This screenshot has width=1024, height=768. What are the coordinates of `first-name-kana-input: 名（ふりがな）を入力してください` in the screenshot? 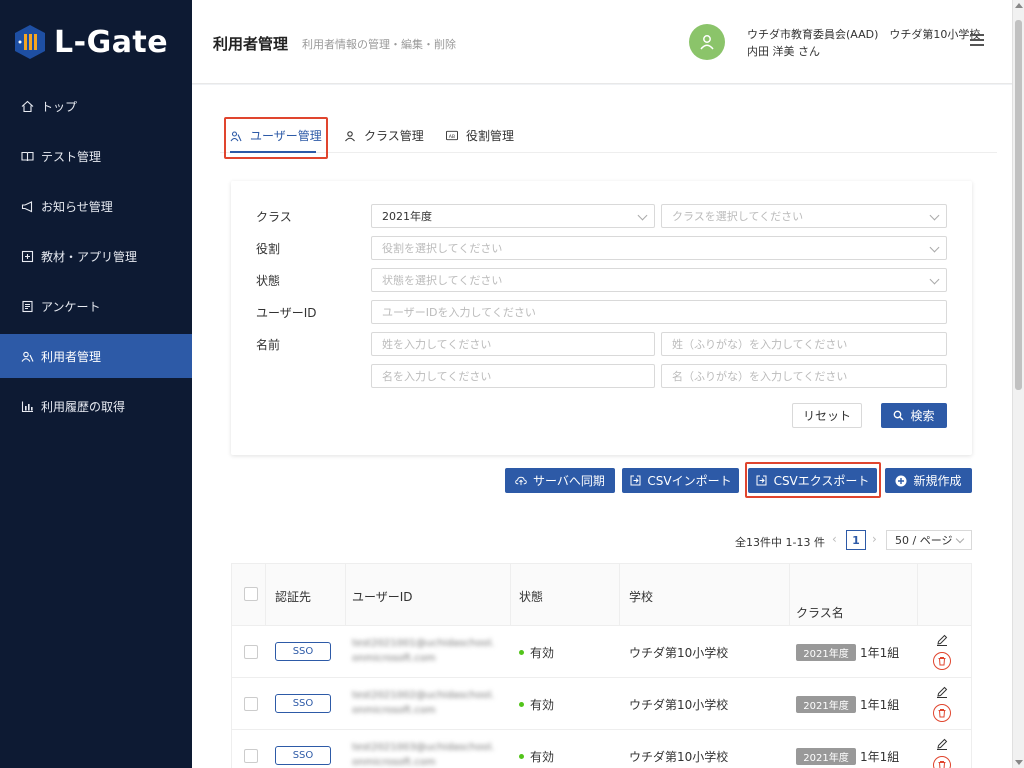 It's located at (804, 376).